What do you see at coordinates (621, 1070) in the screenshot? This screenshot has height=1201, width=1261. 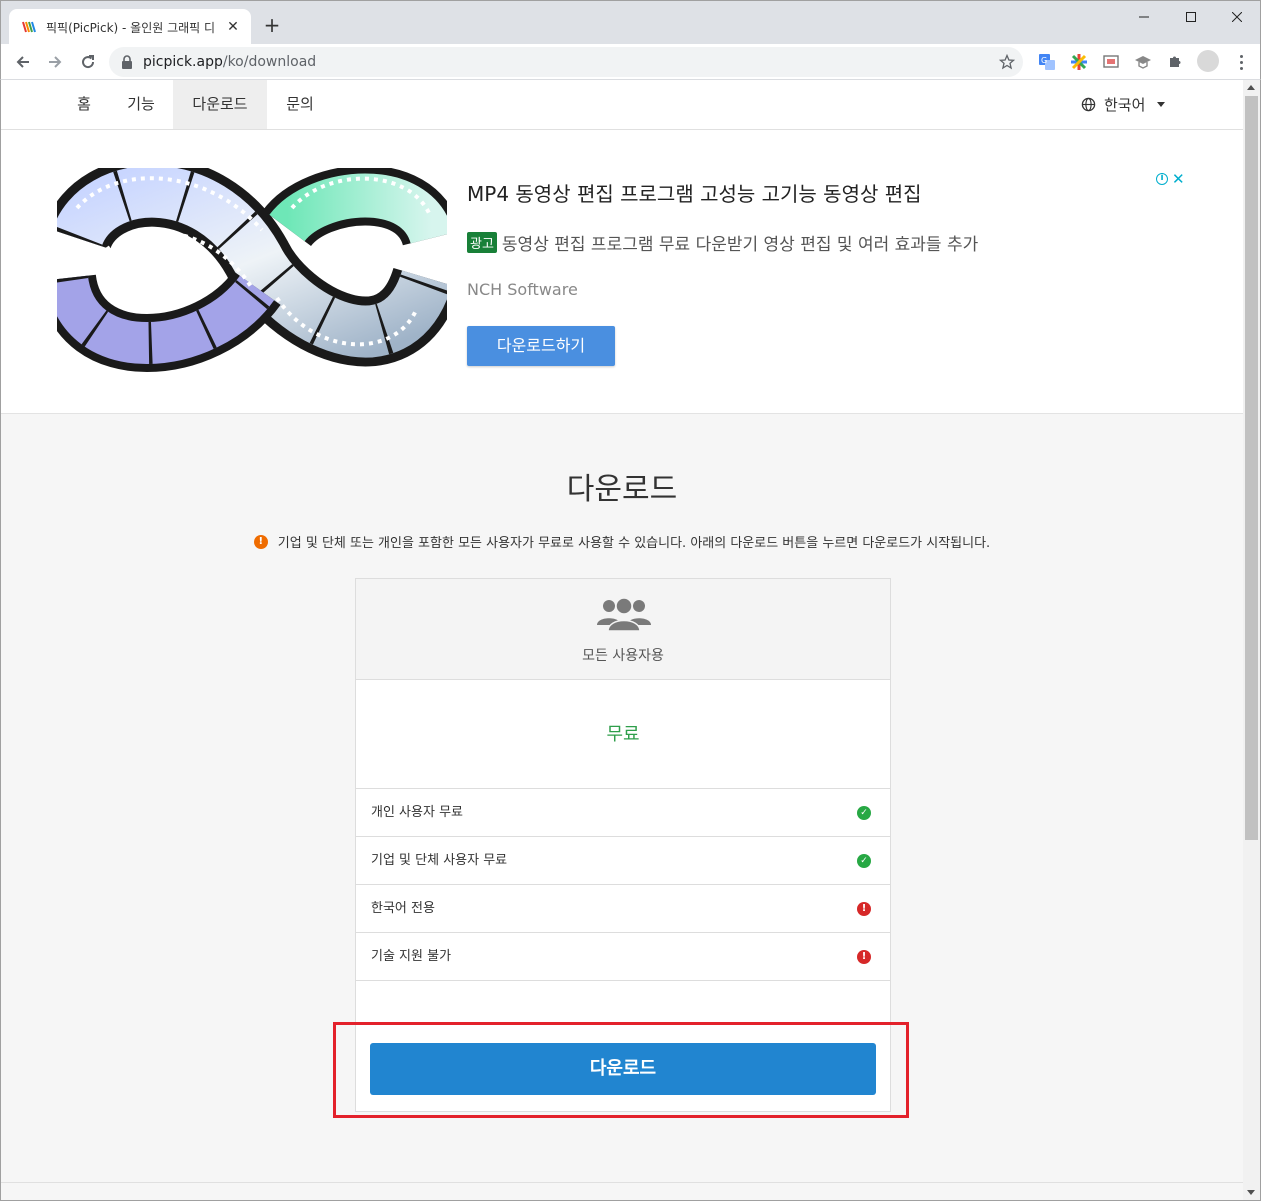 I see `download-highlight-box` at bounding box center [621, 1070].